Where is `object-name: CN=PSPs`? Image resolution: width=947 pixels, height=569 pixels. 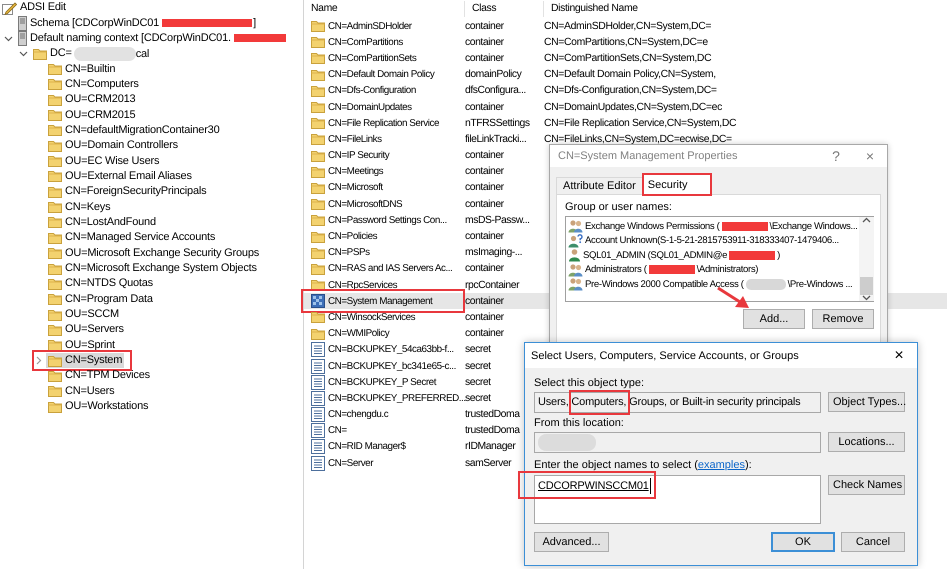
object-name: CN=PSPs is located at coordinates (349, 252).